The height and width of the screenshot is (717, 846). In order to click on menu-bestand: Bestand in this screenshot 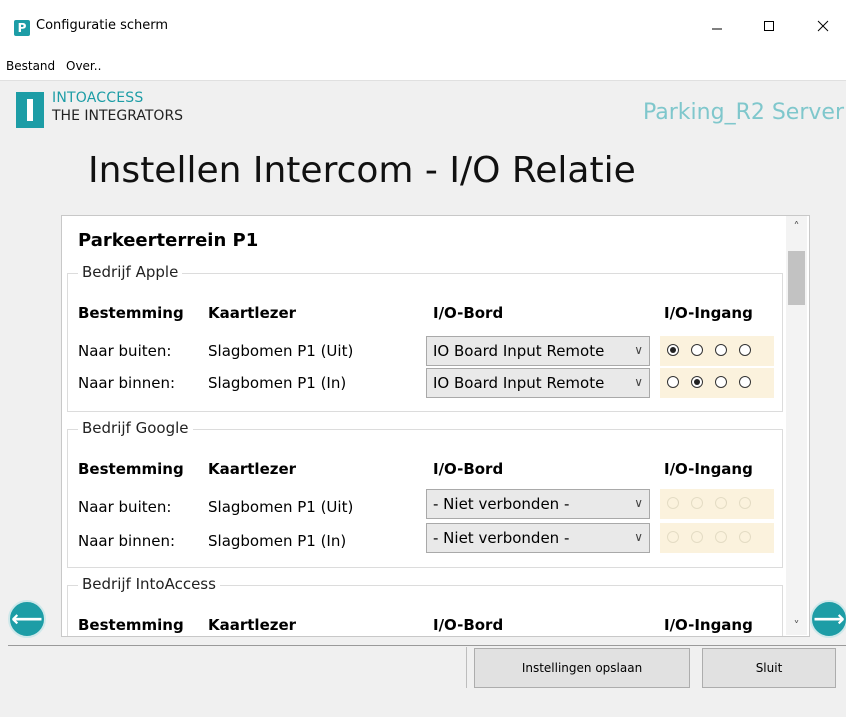, I will do `click(30, 66)`.